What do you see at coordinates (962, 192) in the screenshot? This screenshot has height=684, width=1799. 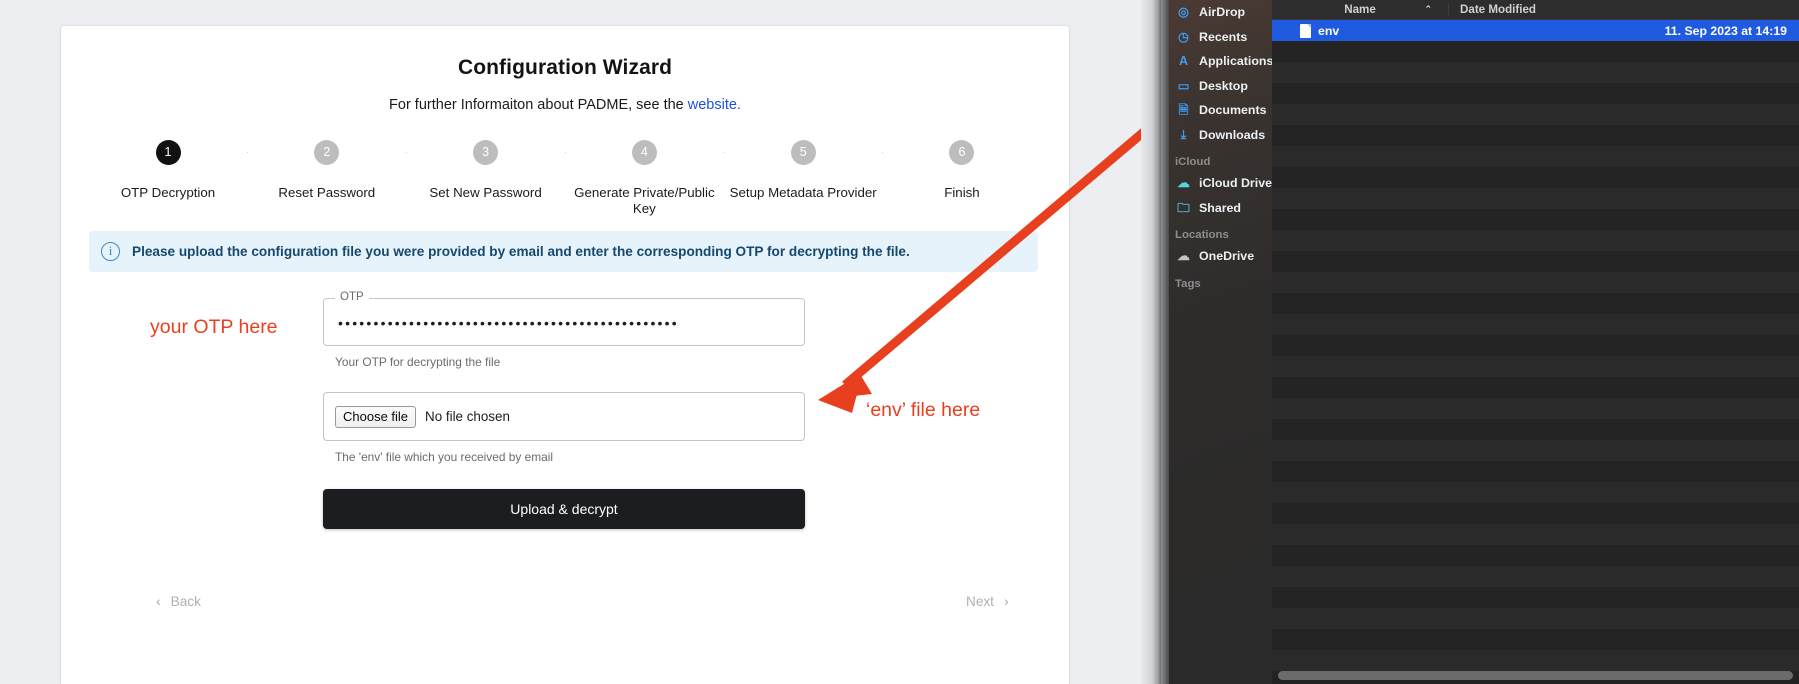 I see `step-label: Finish` at bounding box center [962, 192].